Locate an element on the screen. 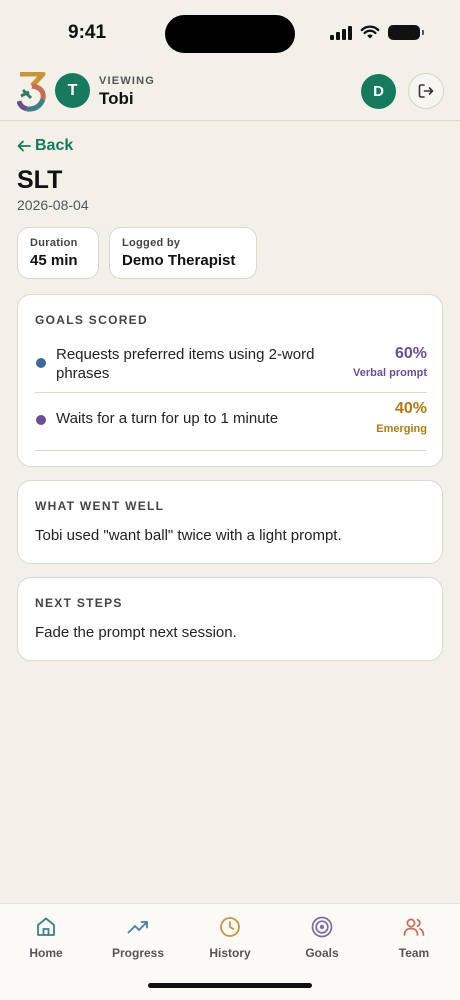 Image resolution: width=460 pixels, height=1000 pixels. back-button: Back is located at coordinates (45, 146).